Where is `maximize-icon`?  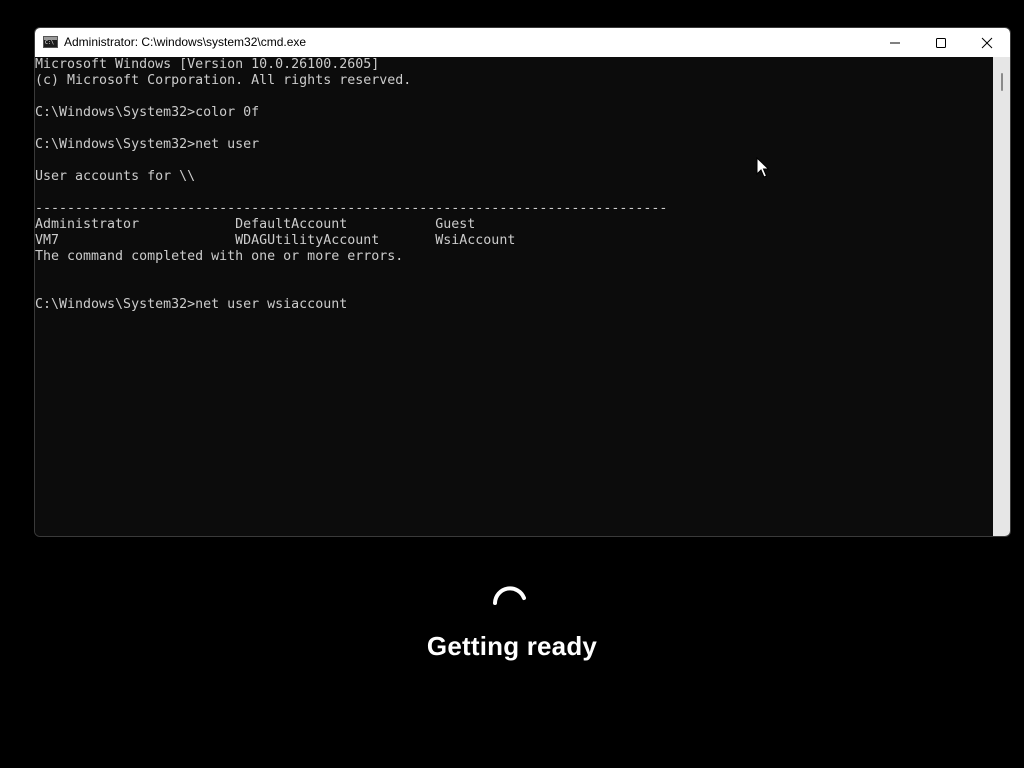
maximize-icon is located at coordinates (941, 42).